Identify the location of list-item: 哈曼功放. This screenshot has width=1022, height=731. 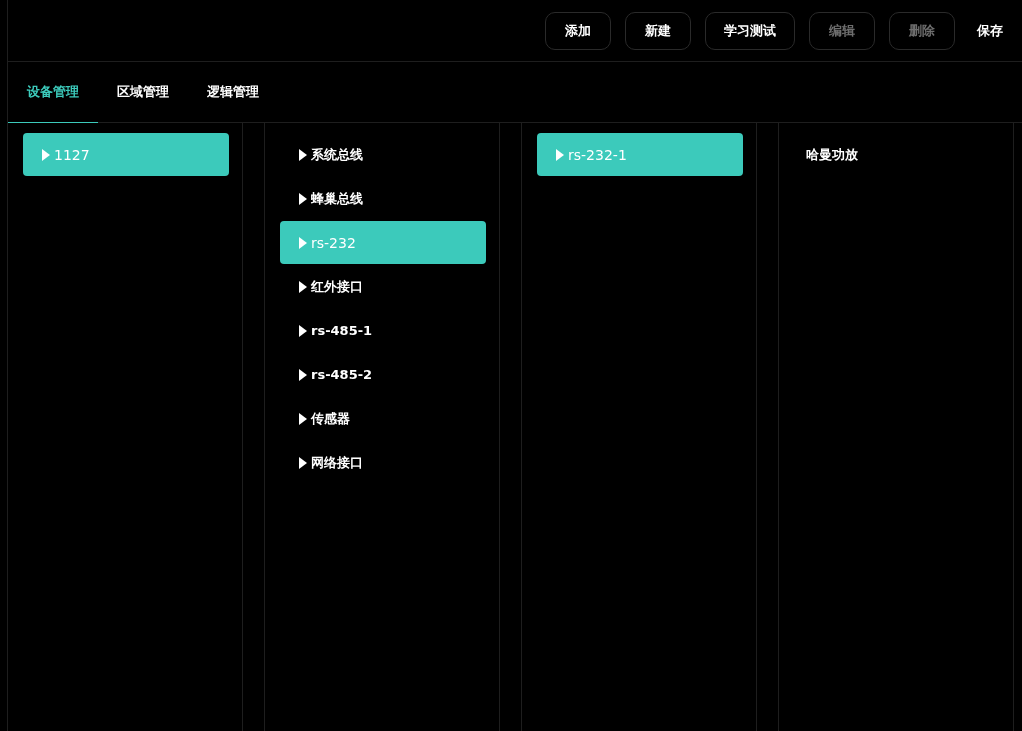
(897, 154).